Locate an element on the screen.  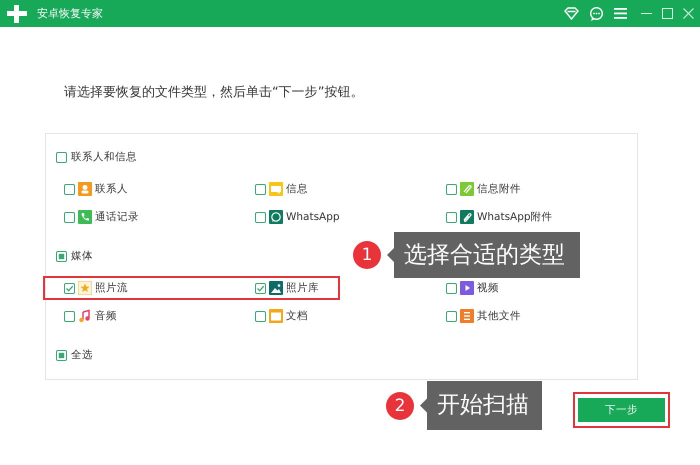
file-type-label: WhatsApp is located at coordinates (313, 217).